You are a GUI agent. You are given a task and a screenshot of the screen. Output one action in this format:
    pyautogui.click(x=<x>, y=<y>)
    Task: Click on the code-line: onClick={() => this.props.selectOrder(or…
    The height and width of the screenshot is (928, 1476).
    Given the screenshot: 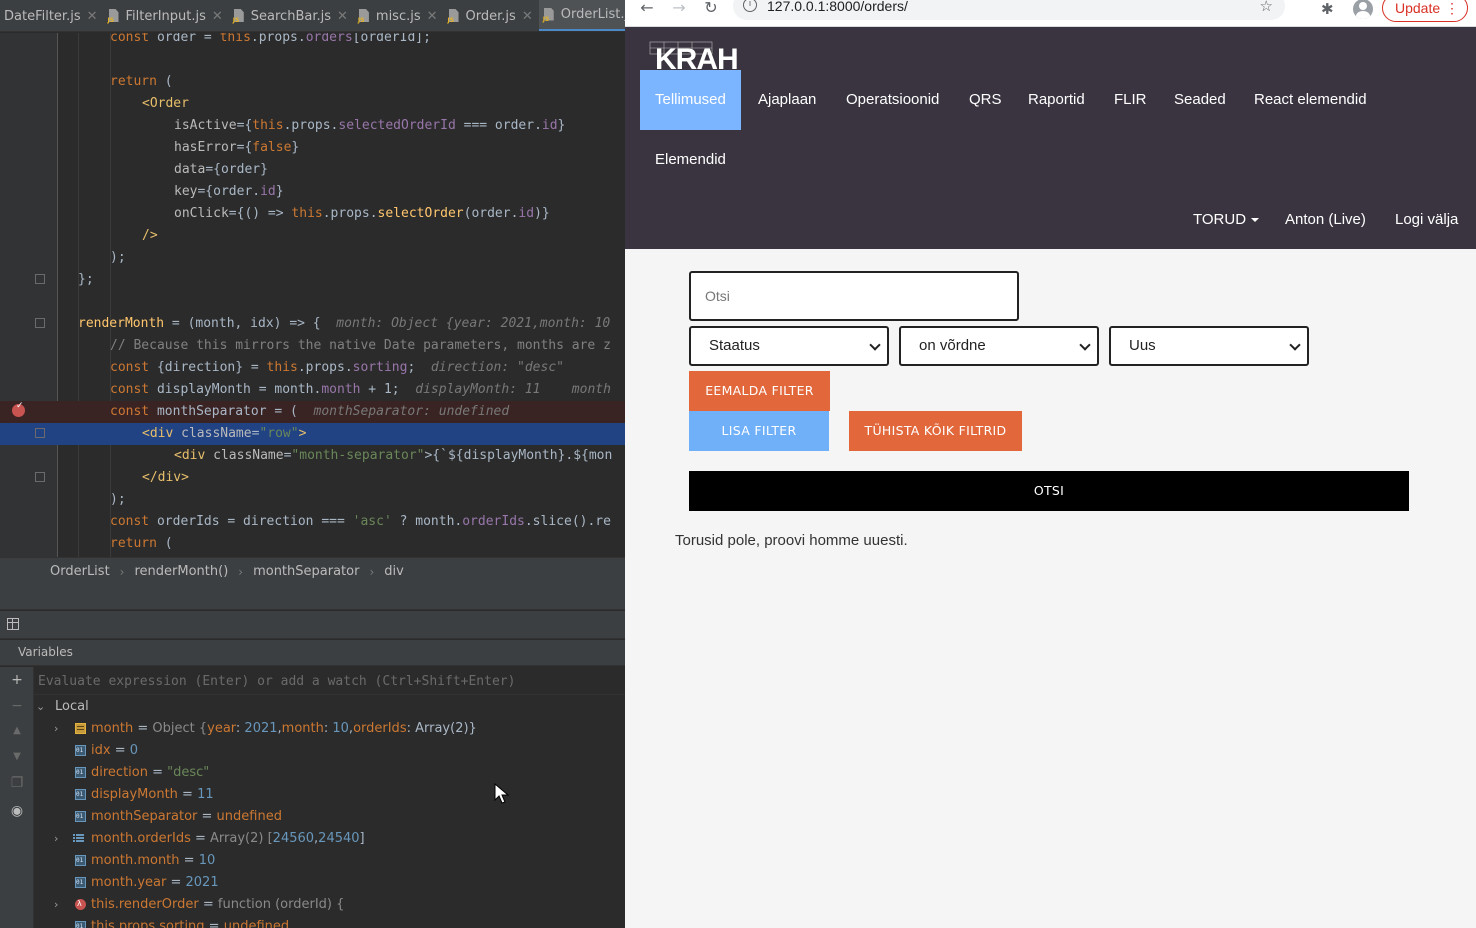 What is the action you would take?
    pyautogui.click(x=362, y=213)
    